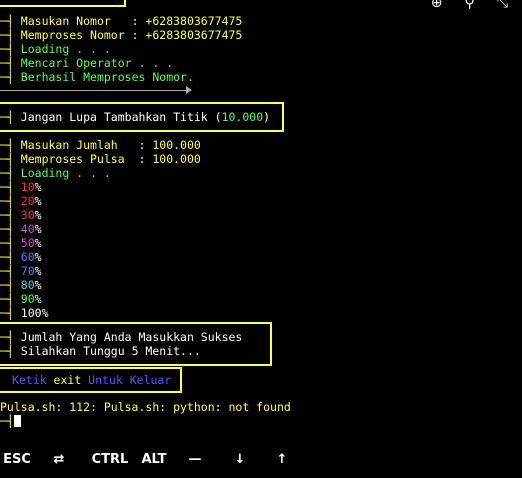  I want to click on exit-text: Ketik exit Untuk Keluar, so click(92, 380).